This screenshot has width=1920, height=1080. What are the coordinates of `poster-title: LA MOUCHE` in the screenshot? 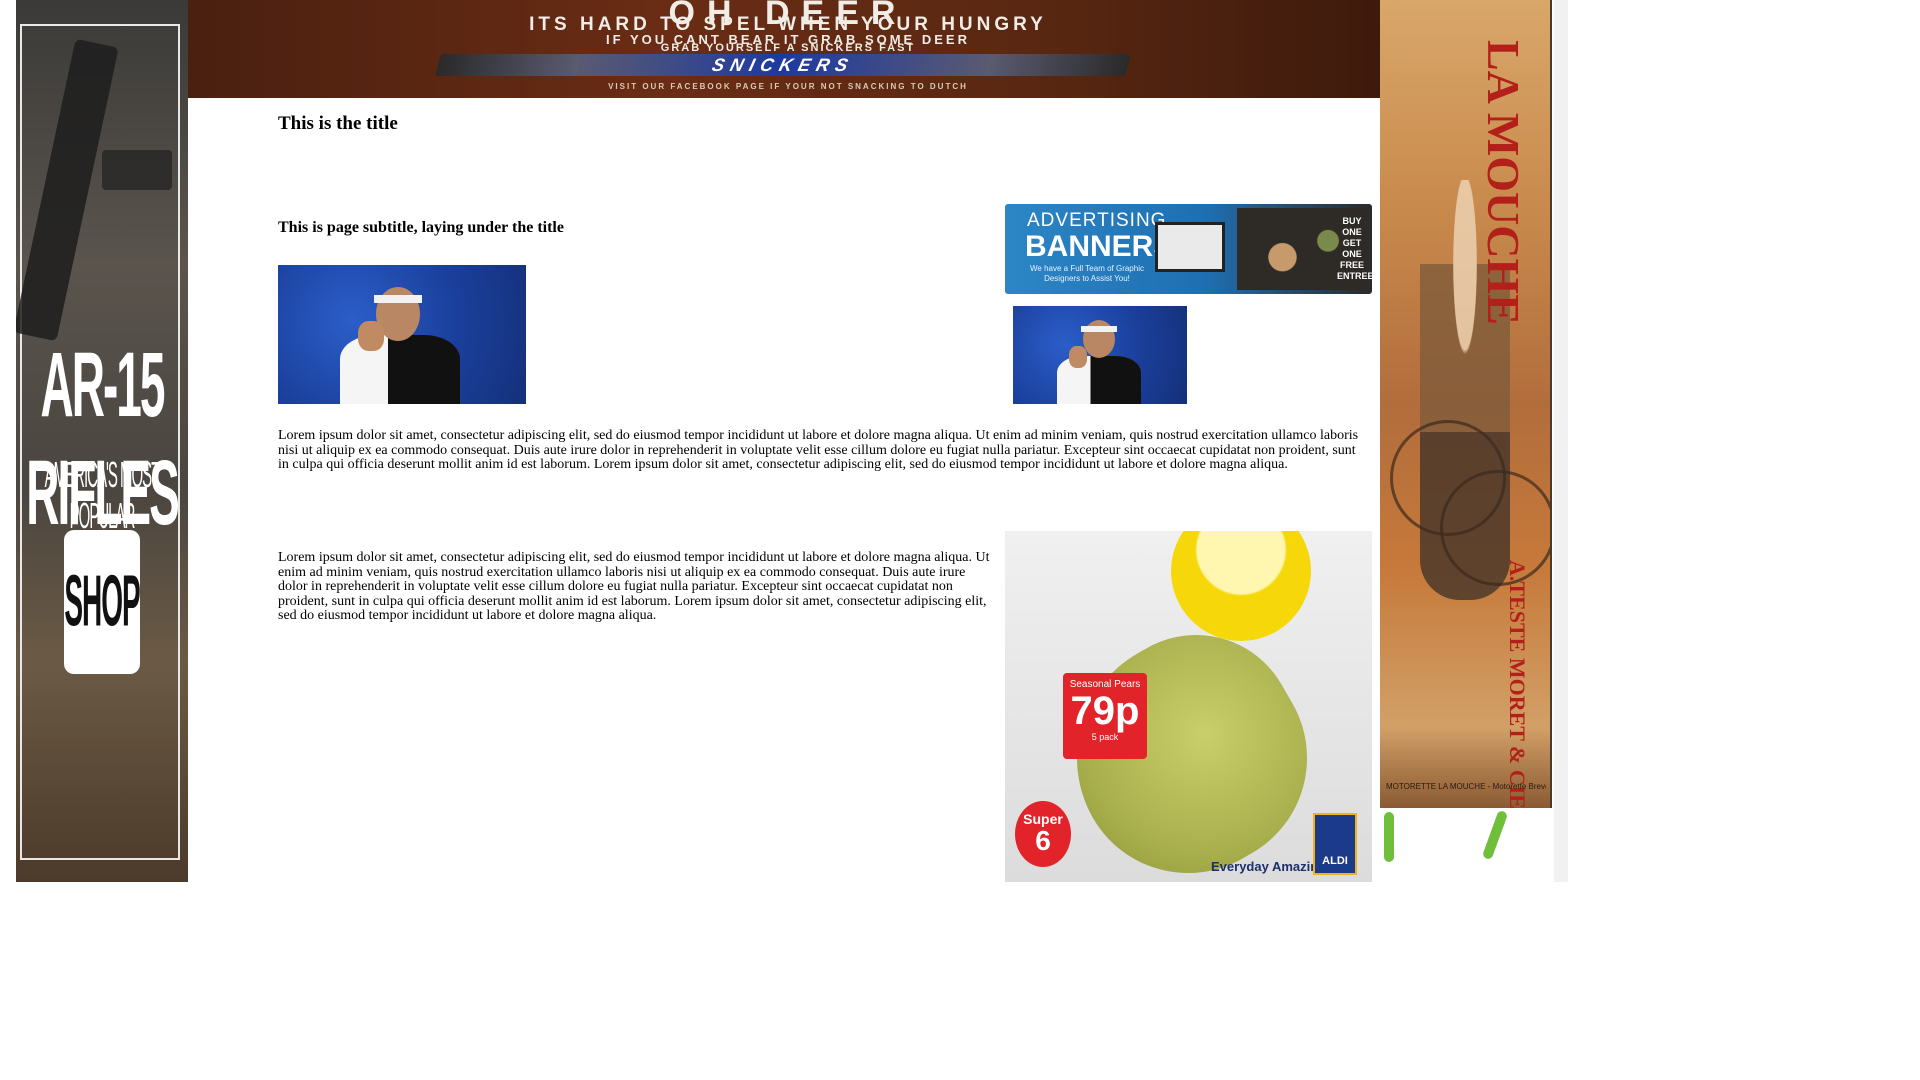 It's located at (1503, 182).